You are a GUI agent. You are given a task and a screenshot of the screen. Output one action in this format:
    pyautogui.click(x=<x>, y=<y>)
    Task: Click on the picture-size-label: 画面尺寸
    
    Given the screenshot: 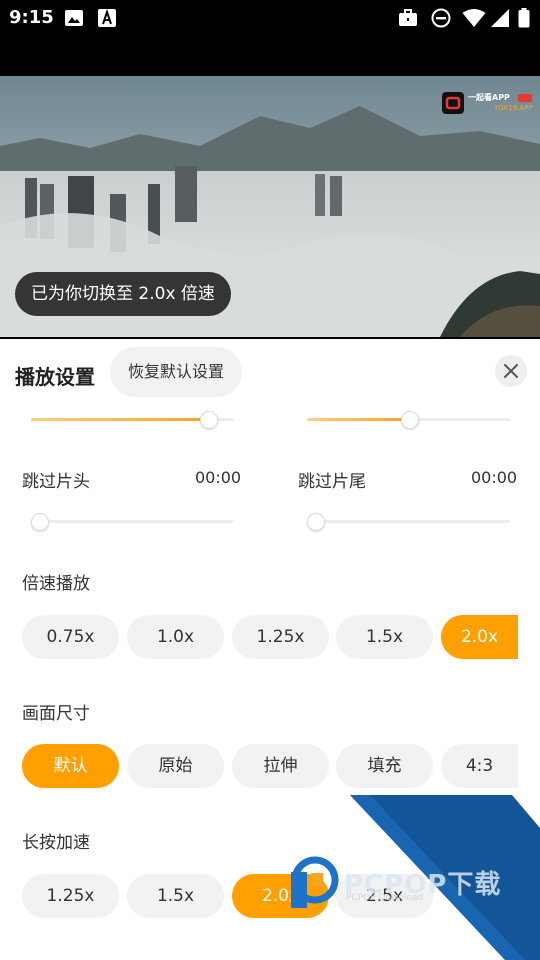 What is the action you would take?
    pyautogui.click(x=56, y=714)
    